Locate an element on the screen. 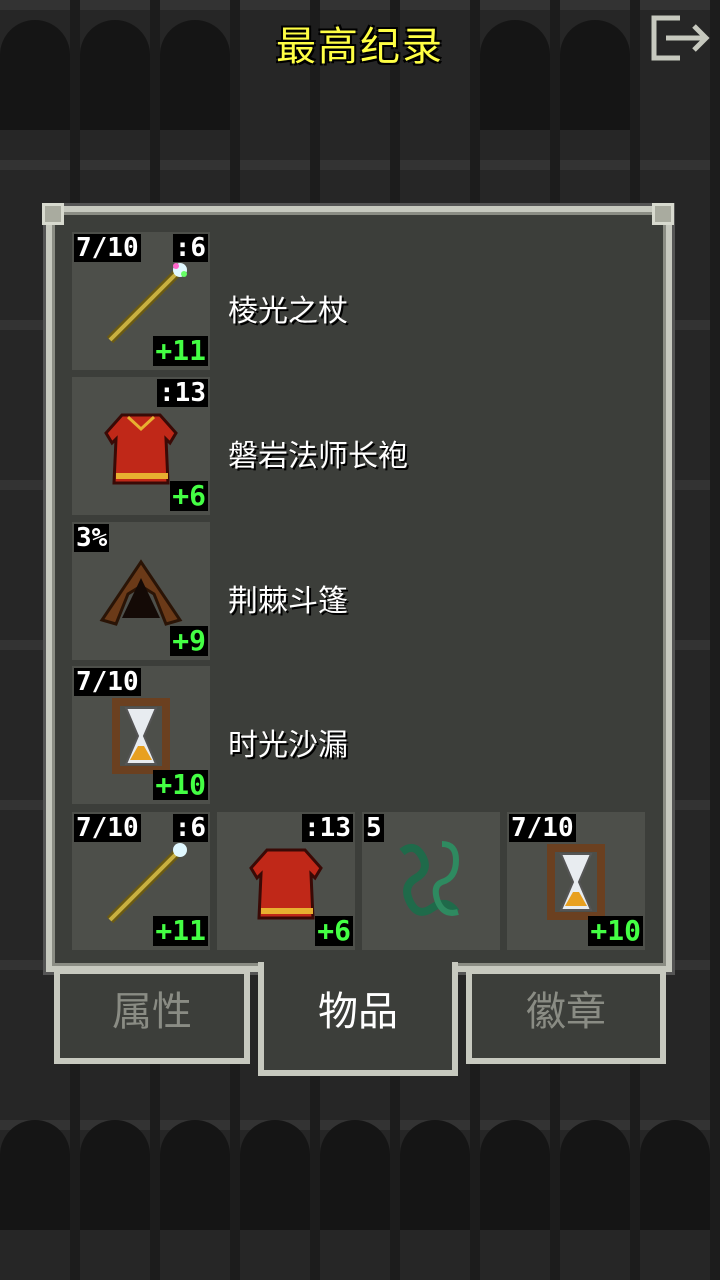 This screenshot has height=1280, width=720. item-name: 磐岩法师长袍 is located at coordinates (318, 456).